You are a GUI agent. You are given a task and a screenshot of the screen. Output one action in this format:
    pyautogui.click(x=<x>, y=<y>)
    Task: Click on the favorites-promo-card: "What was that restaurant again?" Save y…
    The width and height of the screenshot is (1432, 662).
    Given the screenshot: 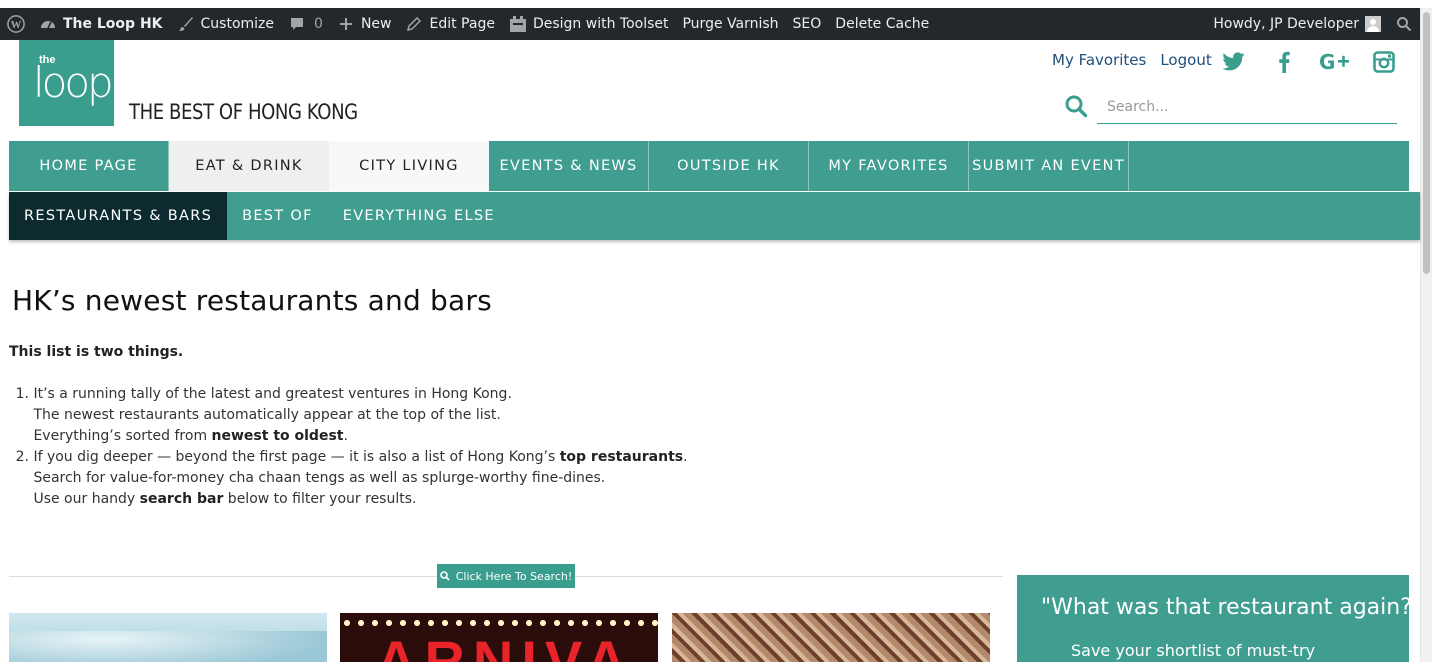 What is the action you would take?
    pyautogui.click(x=1219, y=618)
    